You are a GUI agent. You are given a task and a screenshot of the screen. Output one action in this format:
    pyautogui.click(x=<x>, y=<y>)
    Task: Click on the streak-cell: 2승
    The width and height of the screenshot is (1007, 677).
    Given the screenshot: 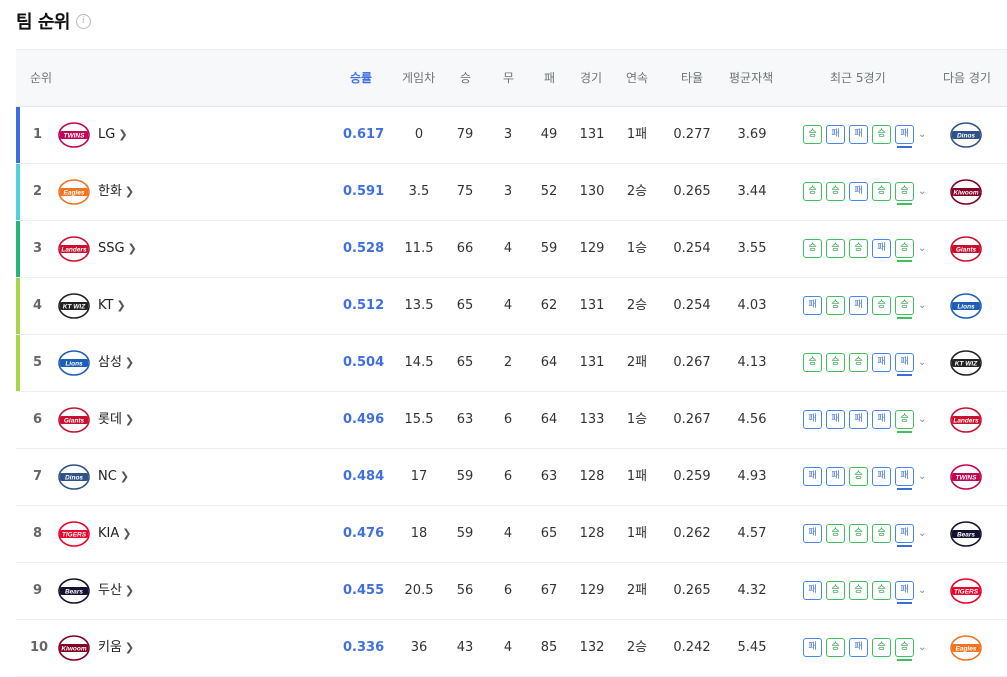 What is the action you would take?
    pyautogui.click(x=637, y=305)
    